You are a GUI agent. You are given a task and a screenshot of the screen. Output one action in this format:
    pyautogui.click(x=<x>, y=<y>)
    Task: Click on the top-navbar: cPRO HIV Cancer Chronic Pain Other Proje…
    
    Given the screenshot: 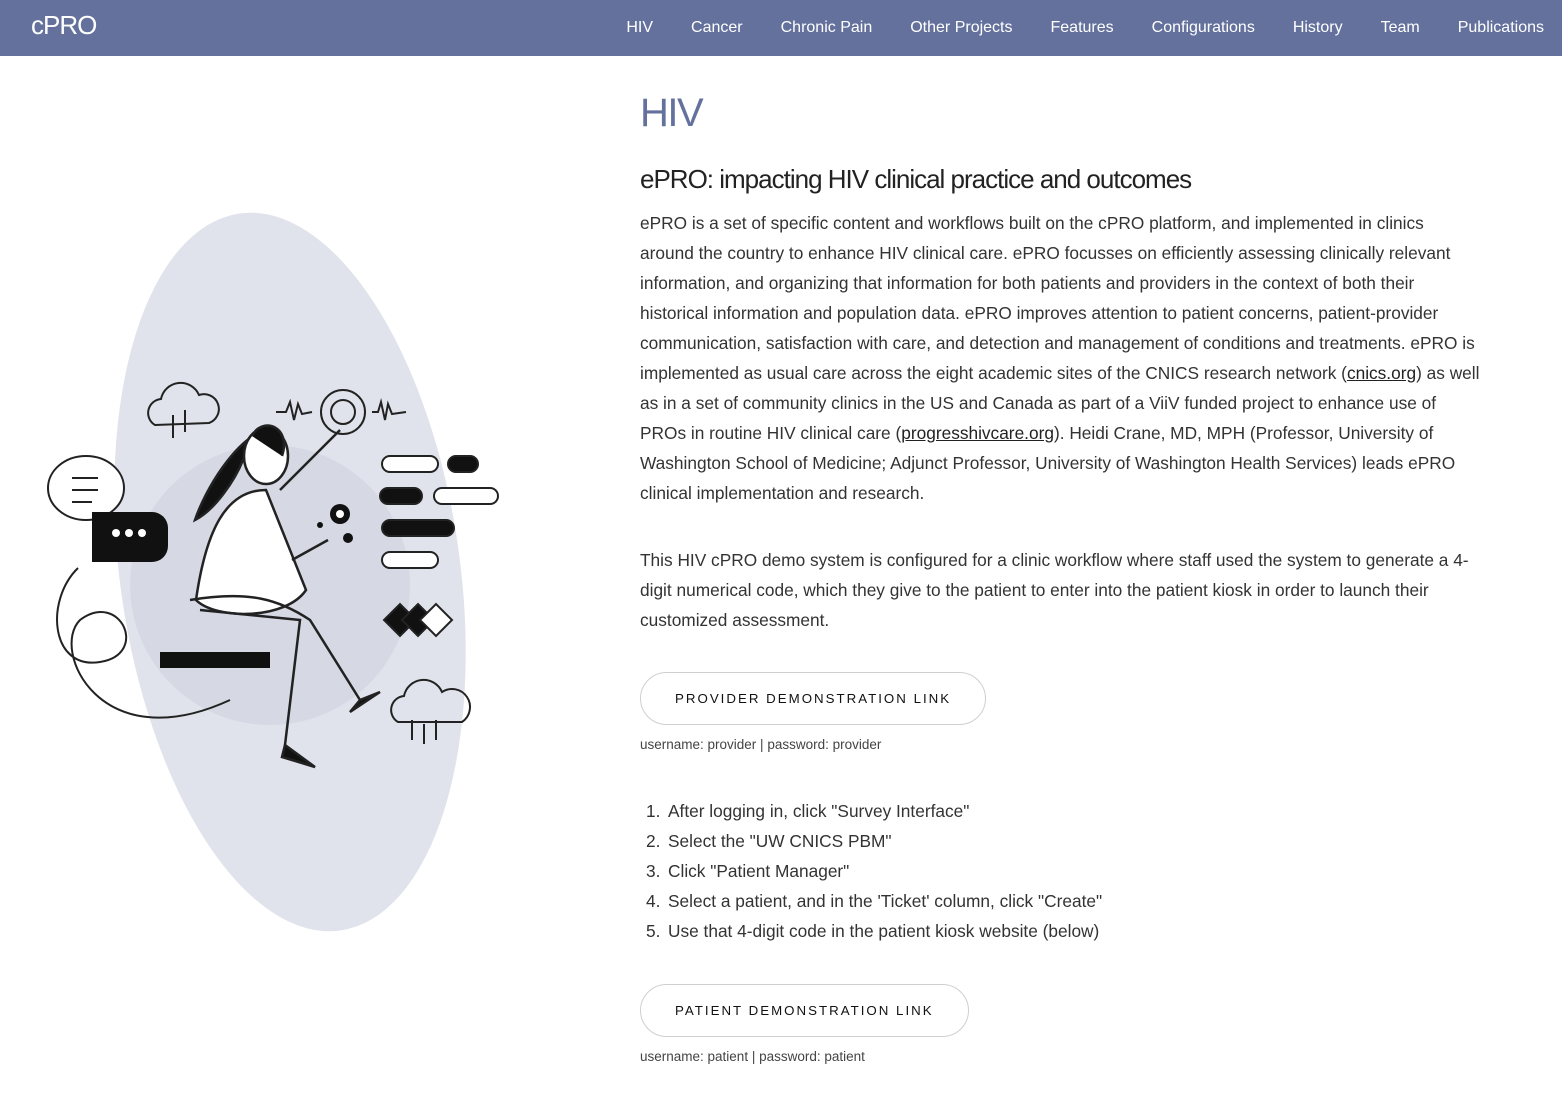 What is the action you would take?
    pyautogui.click(x=781, y=28)
    